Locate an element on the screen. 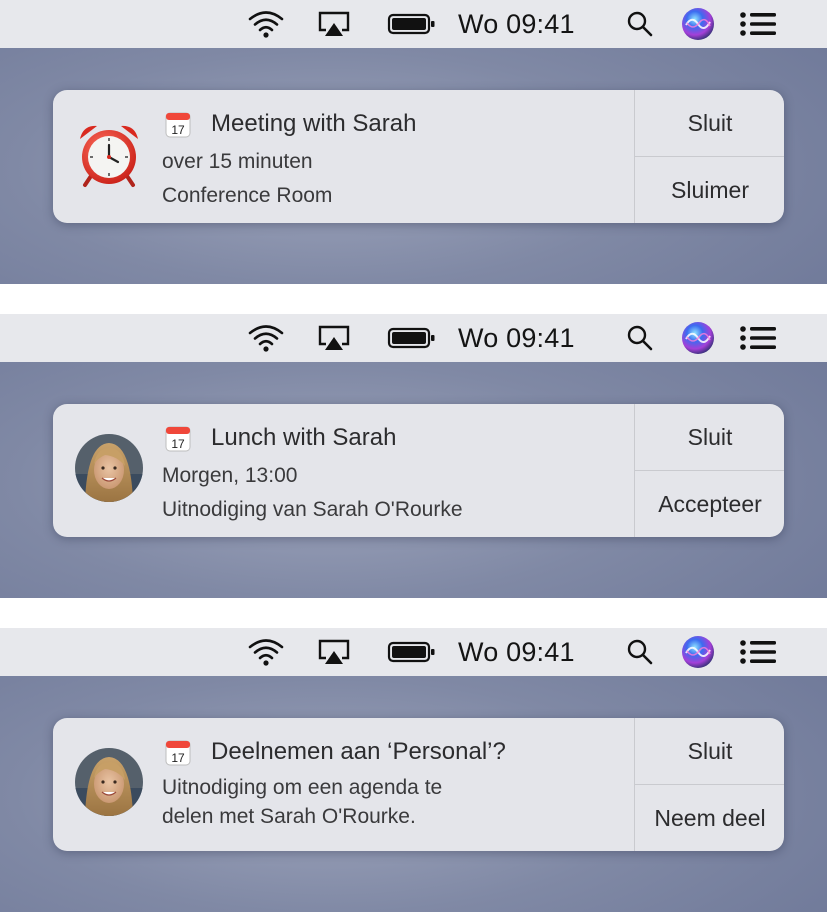  notification-line: Conference Room is located at coordinates (247, 195).